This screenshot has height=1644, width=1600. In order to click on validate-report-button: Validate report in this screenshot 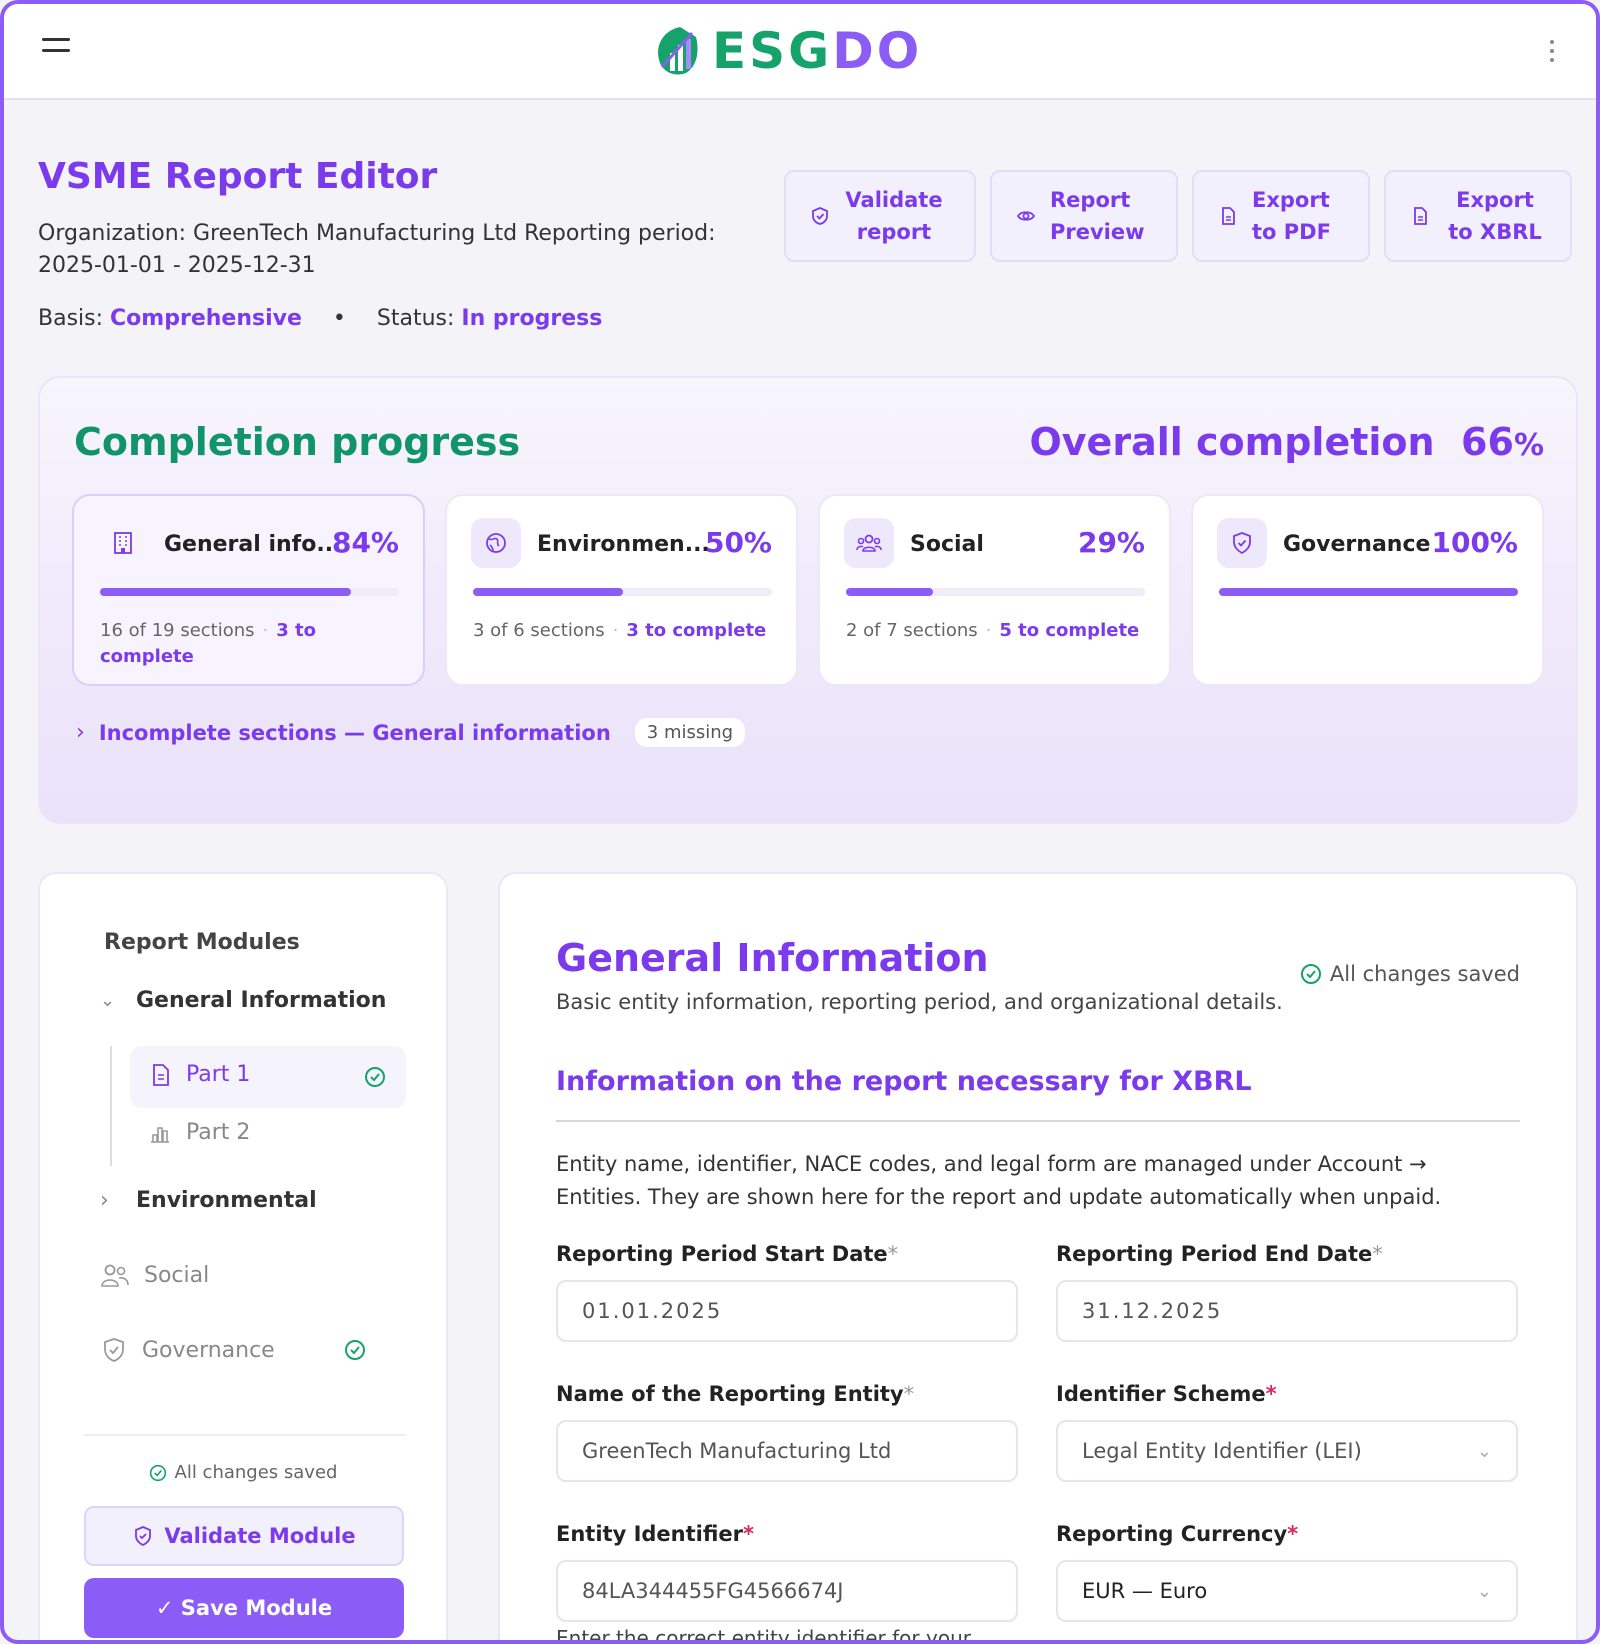, I will do `click(880, 216)`.